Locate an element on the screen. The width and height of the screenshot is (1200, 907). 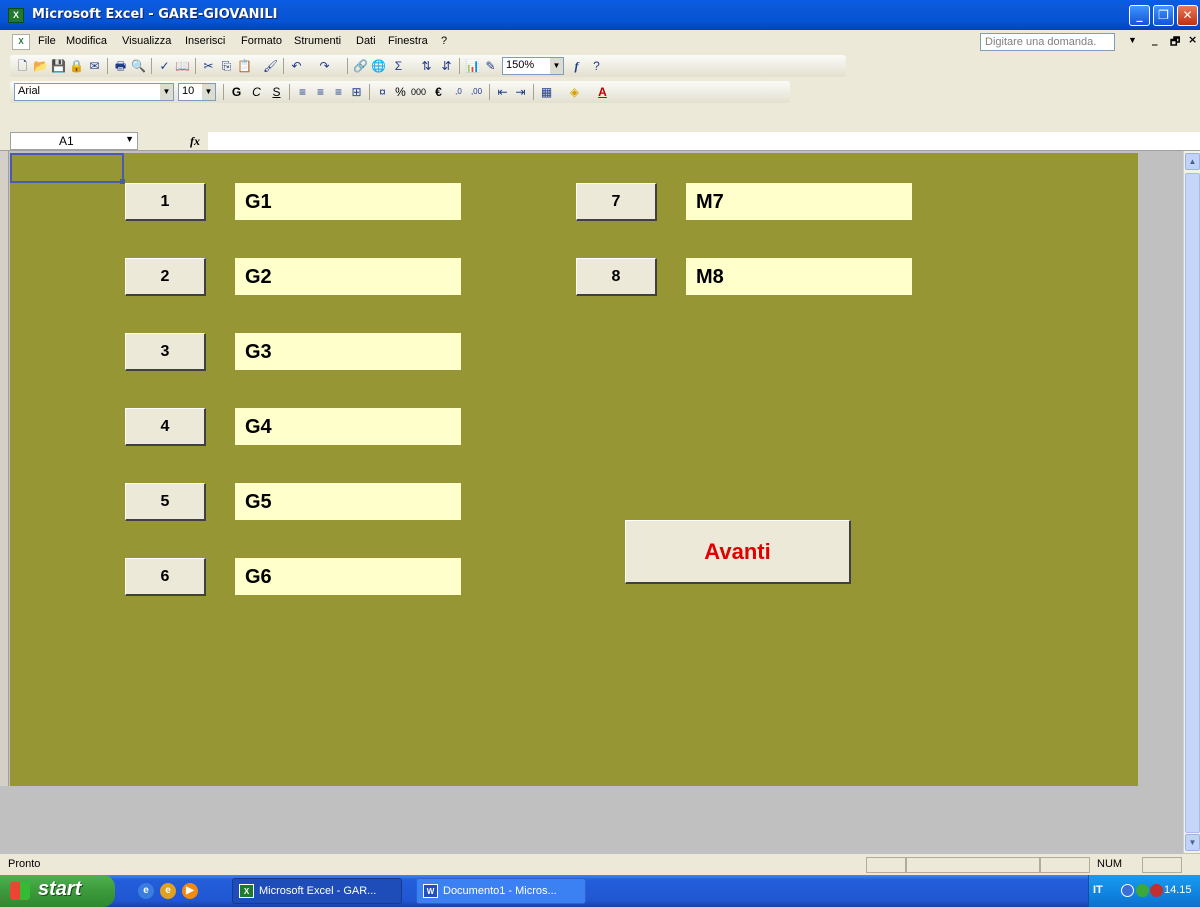
avanti-button: Avanti is located at coordinates (738, 552).